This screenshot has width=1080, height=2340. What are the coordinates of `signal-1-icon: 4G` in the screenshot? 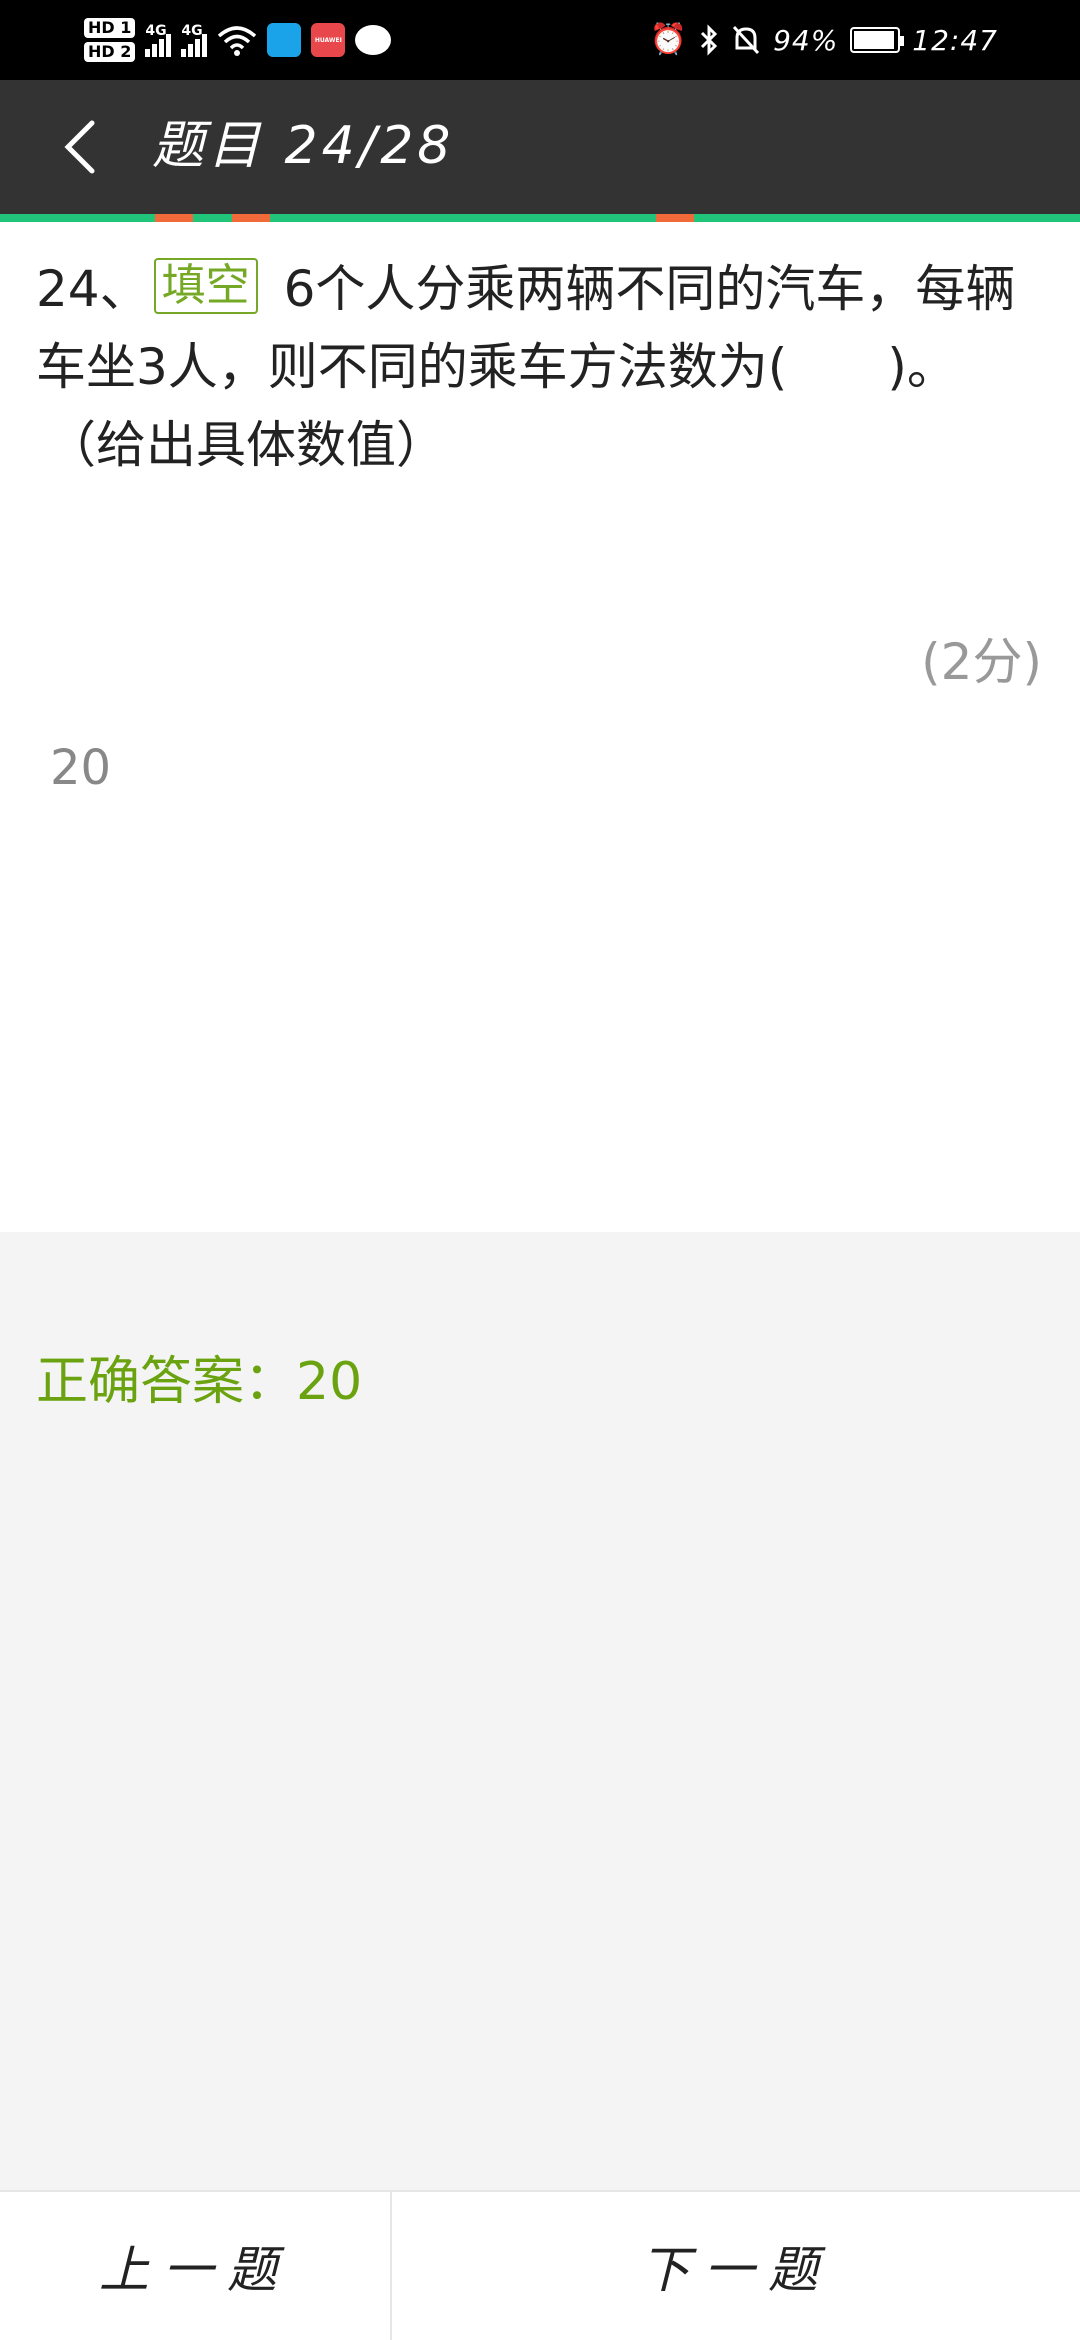 It's located at (158, 40).